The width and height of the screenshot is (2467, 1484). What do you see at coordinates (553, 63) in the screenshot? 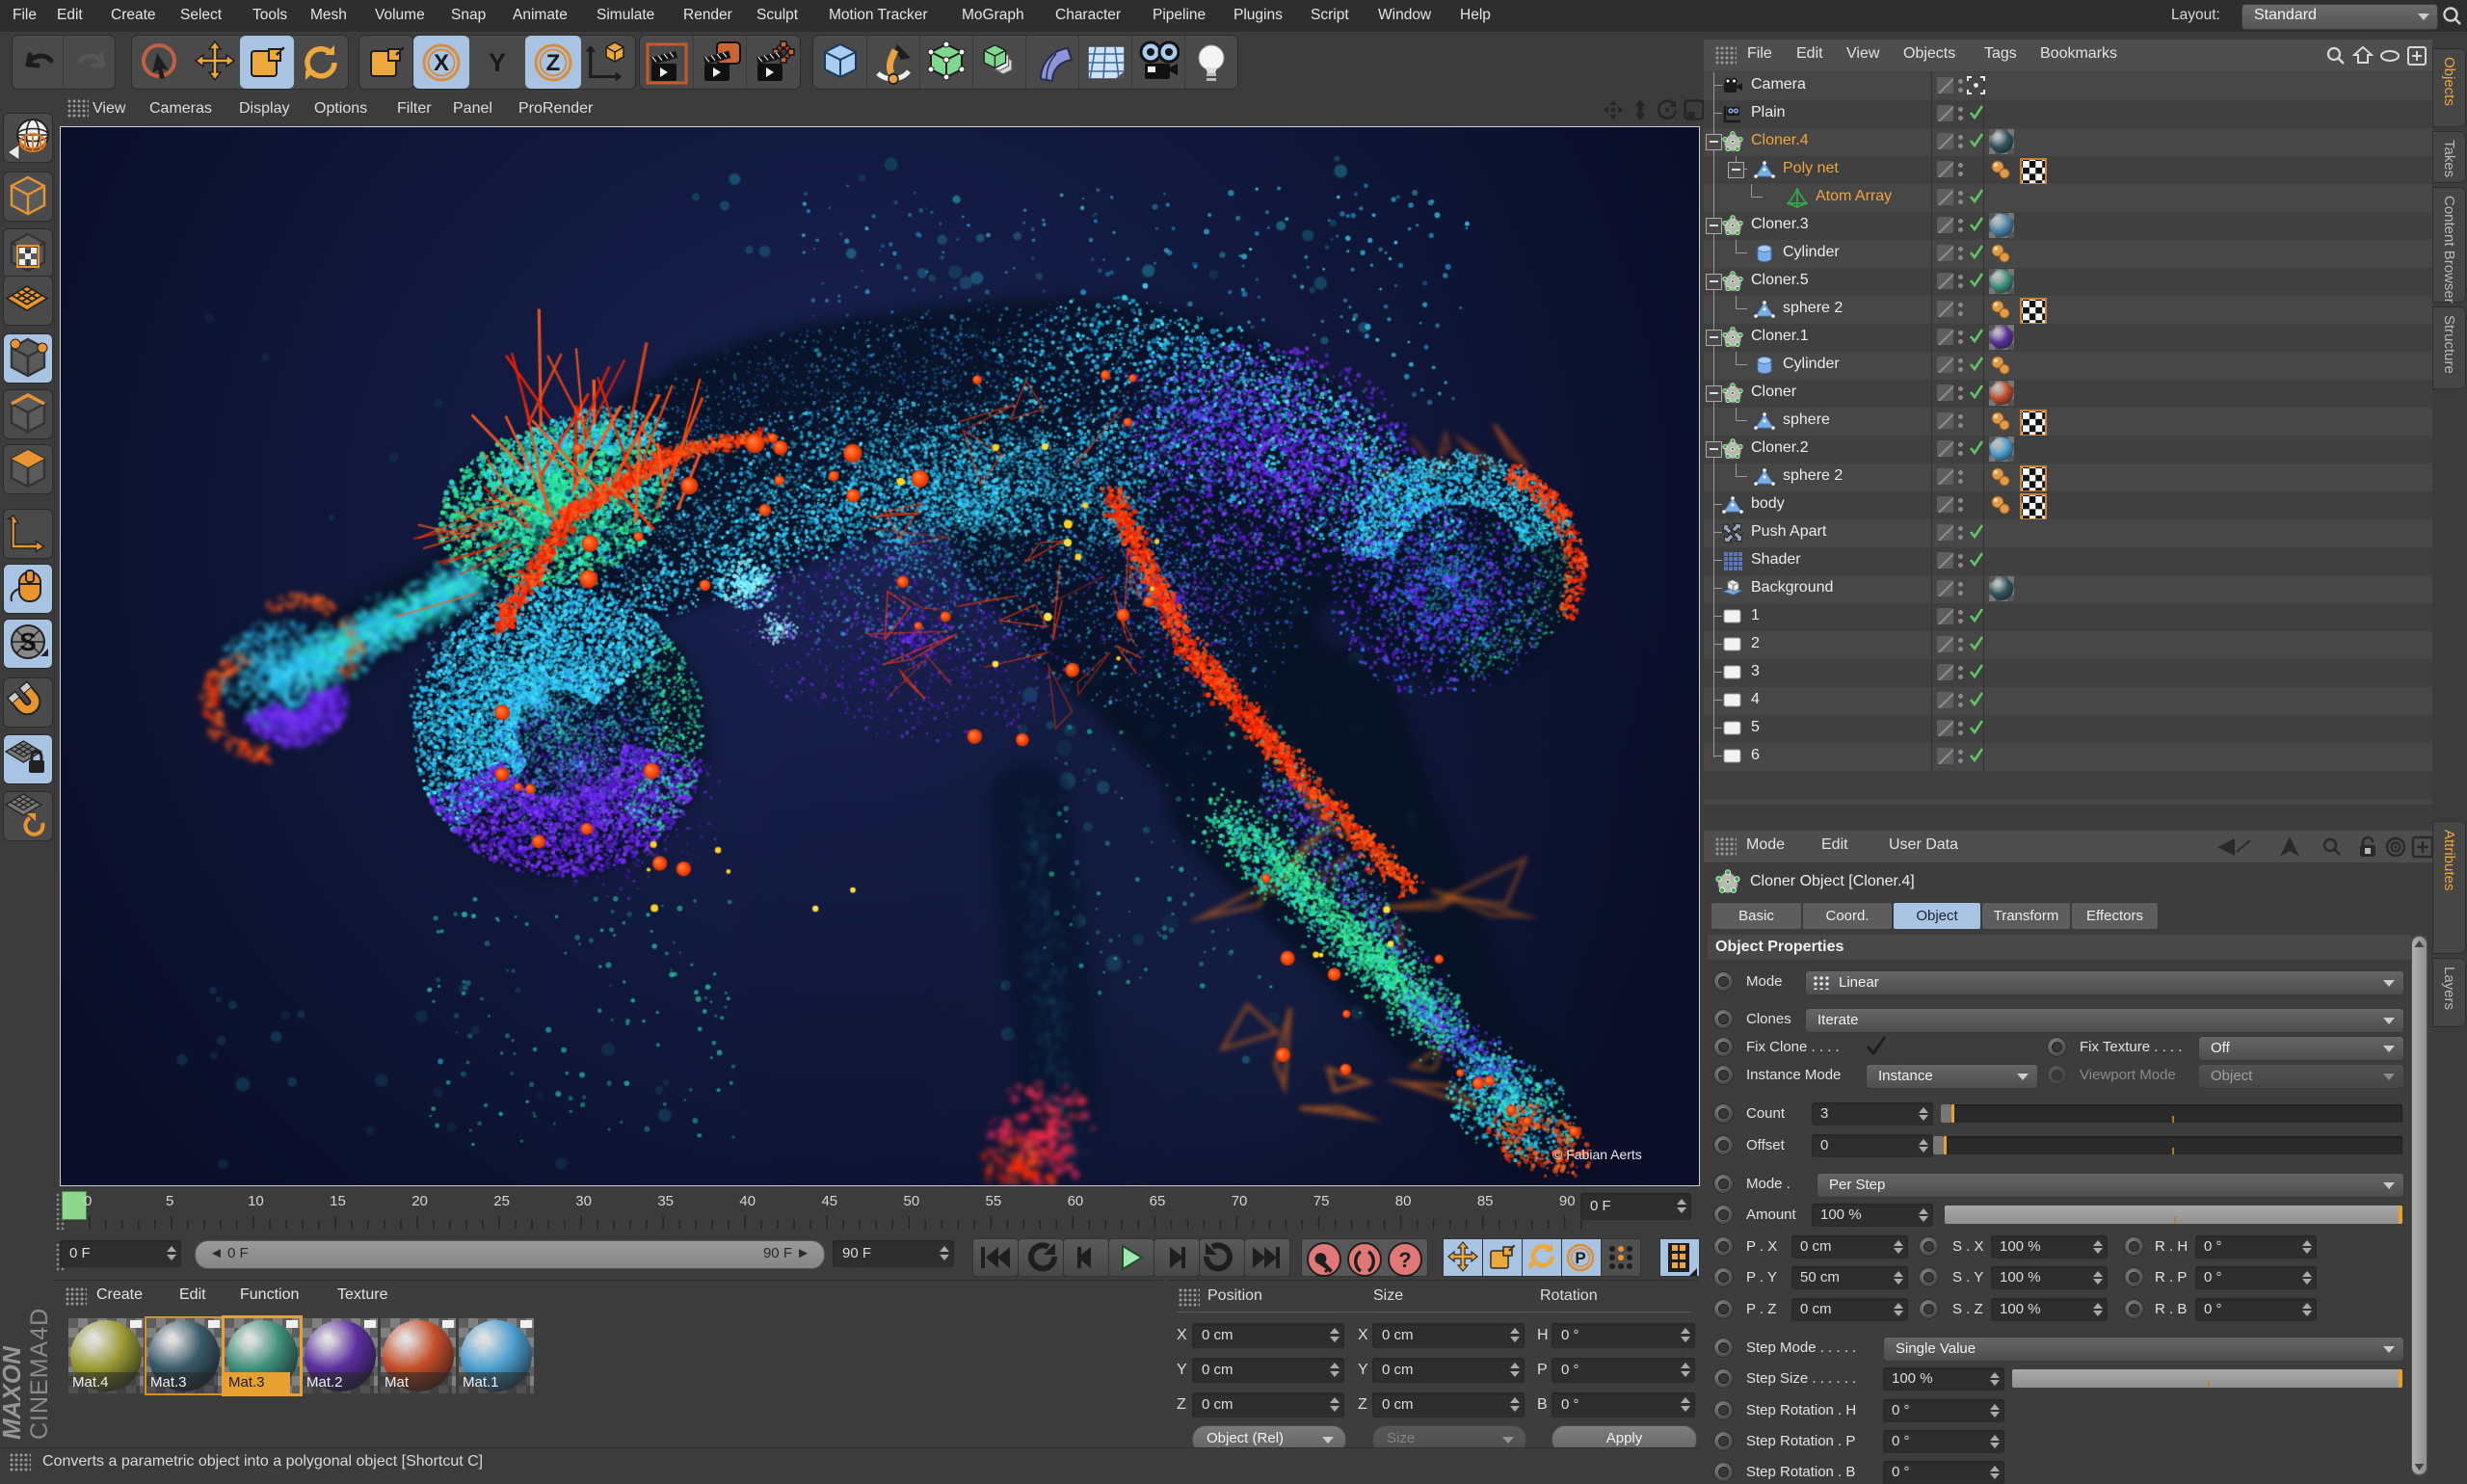
I see `svg-text: Z` at bounding box center [553, 63].